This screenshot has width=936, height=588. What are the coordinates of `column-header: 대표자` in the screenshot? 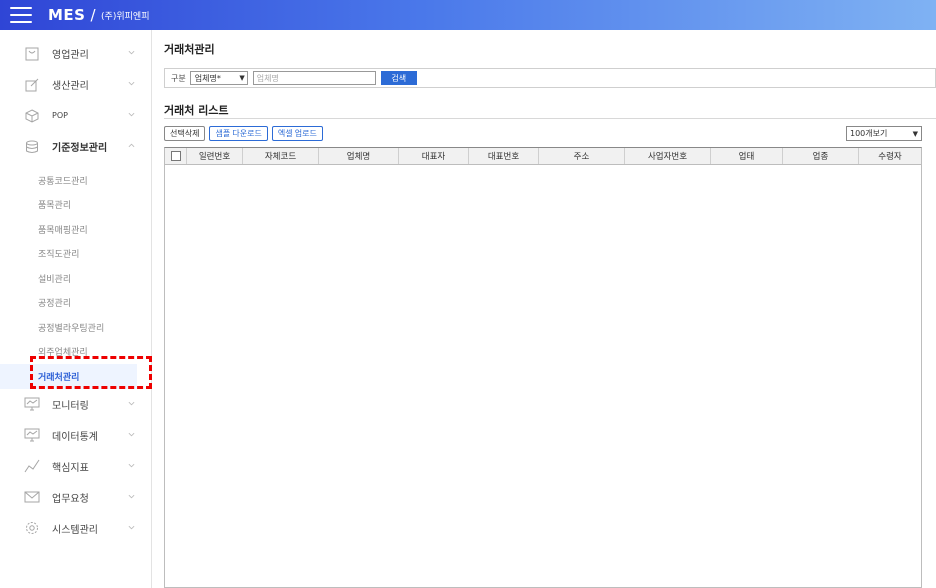 It's located at (434, 156).